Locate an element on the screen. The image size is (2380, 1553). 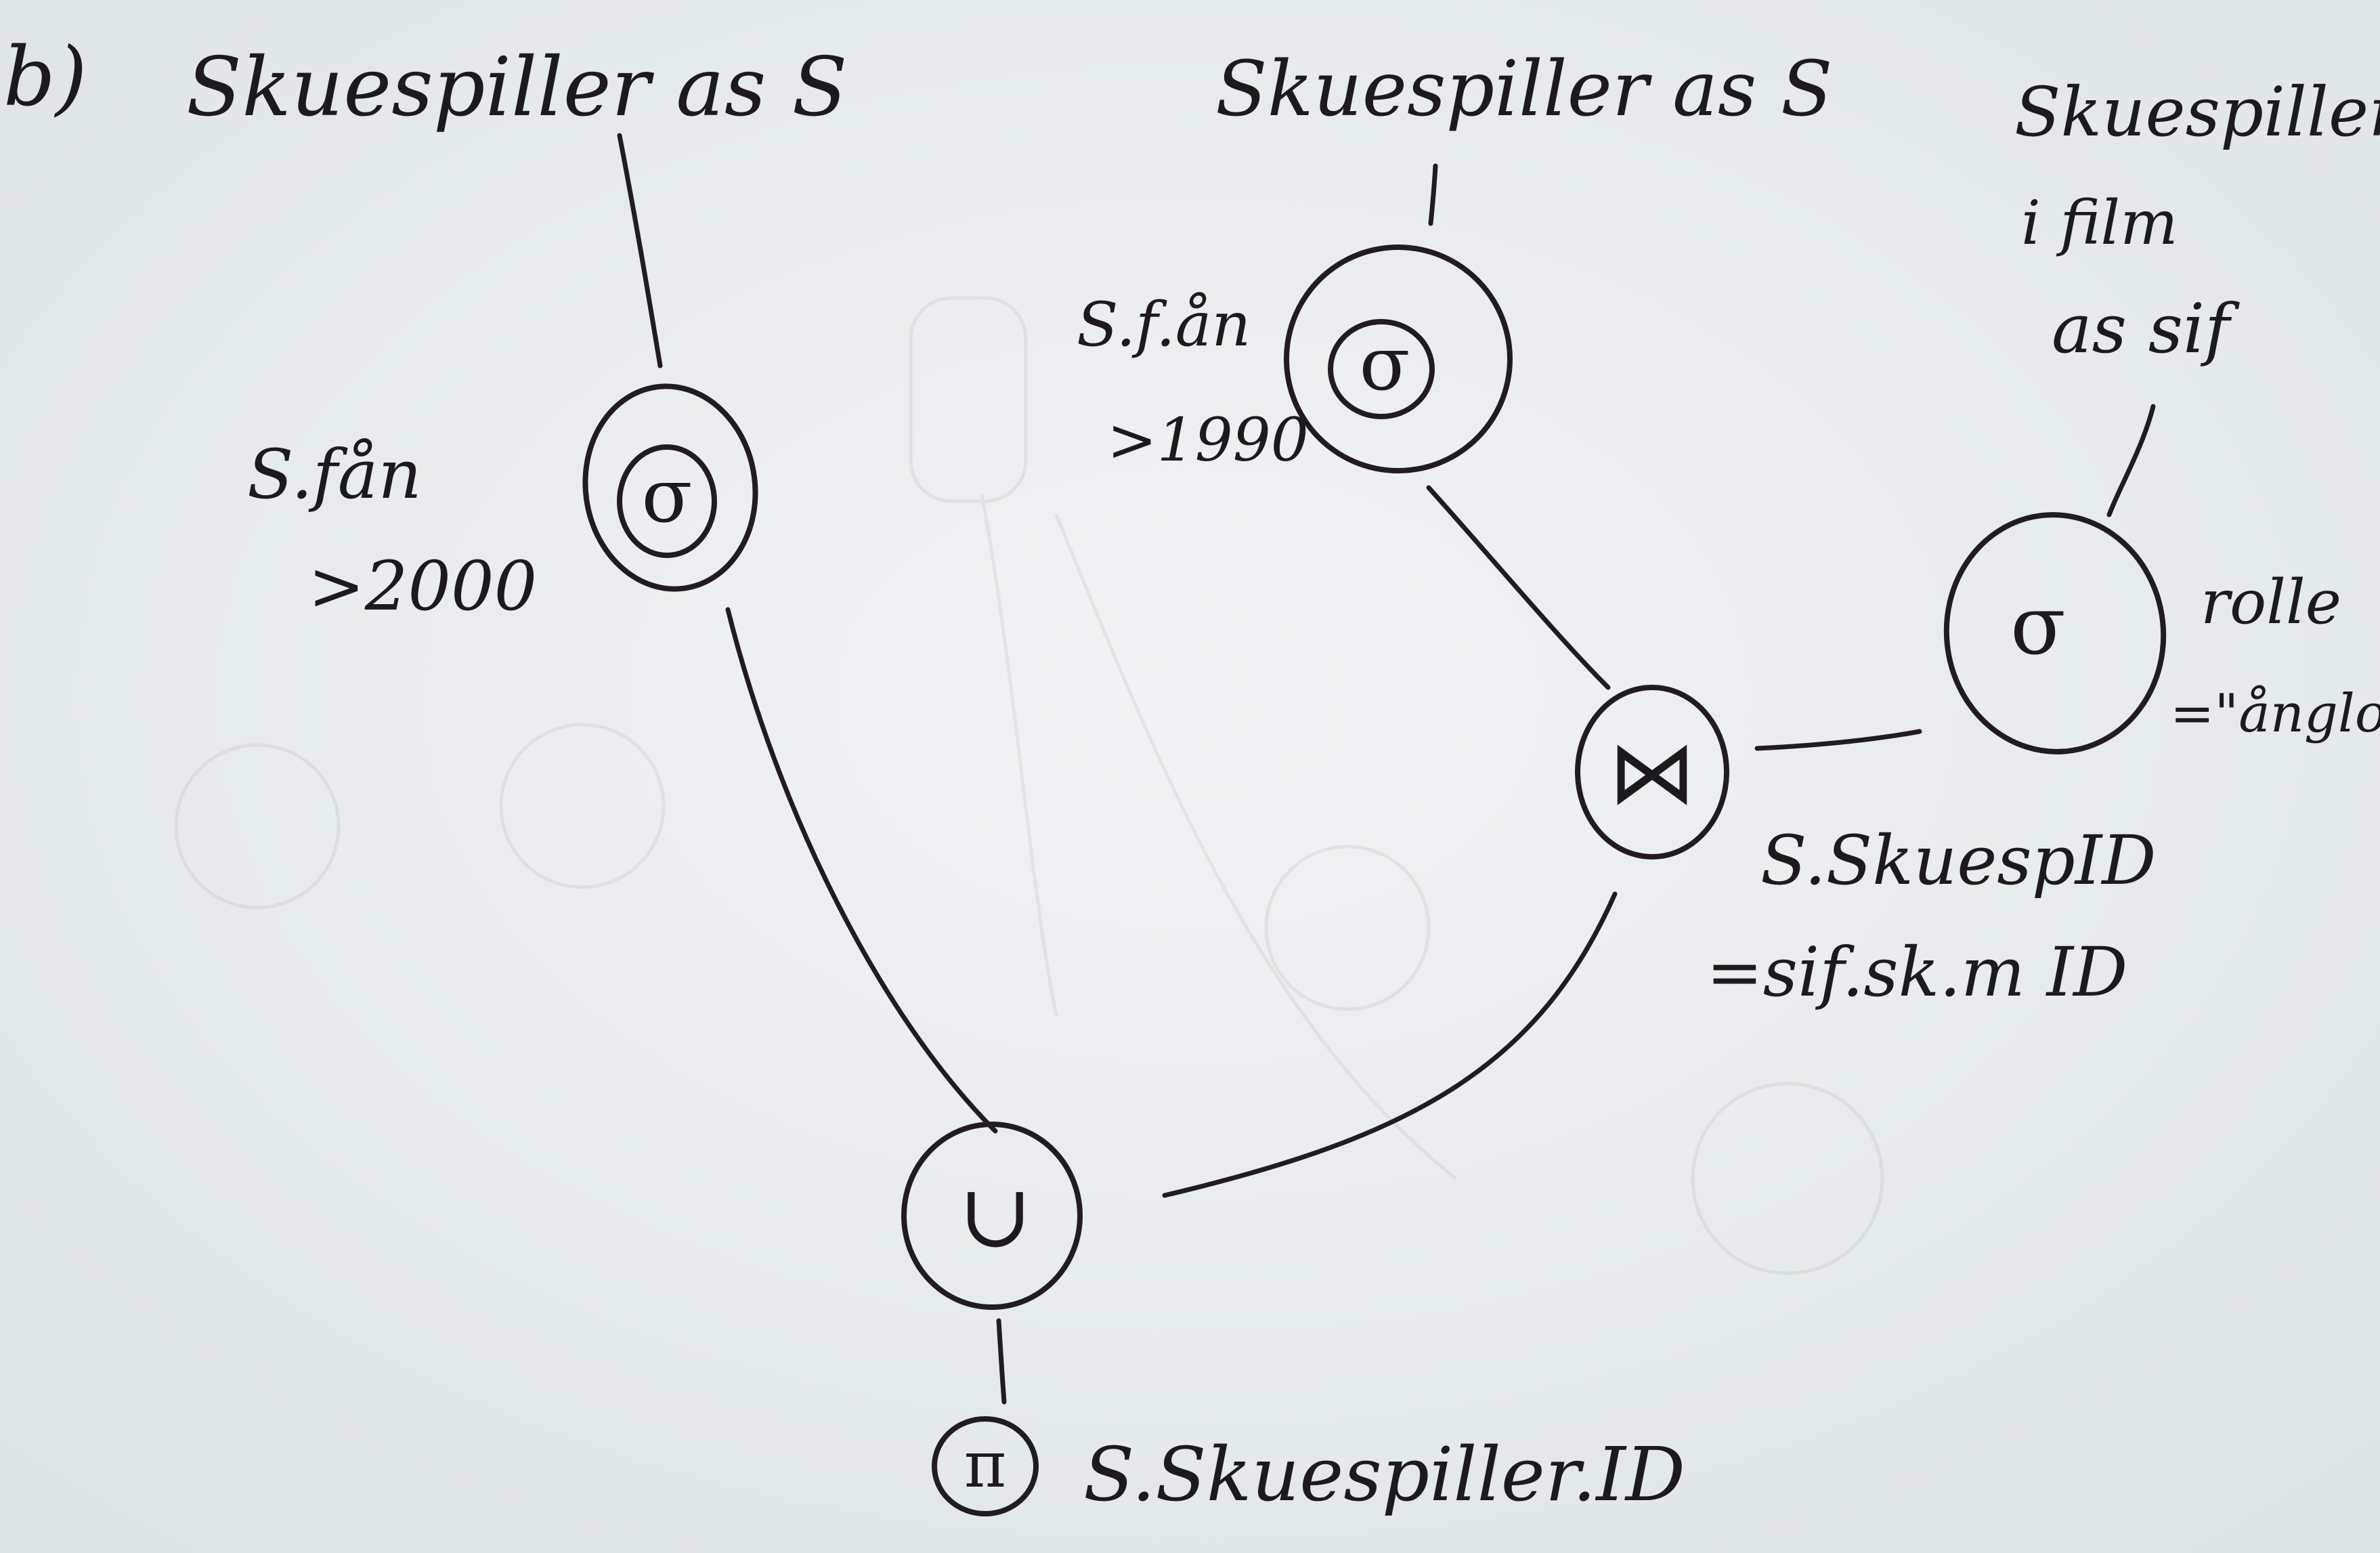
part-label: b) is located at coordinates (45, 77).